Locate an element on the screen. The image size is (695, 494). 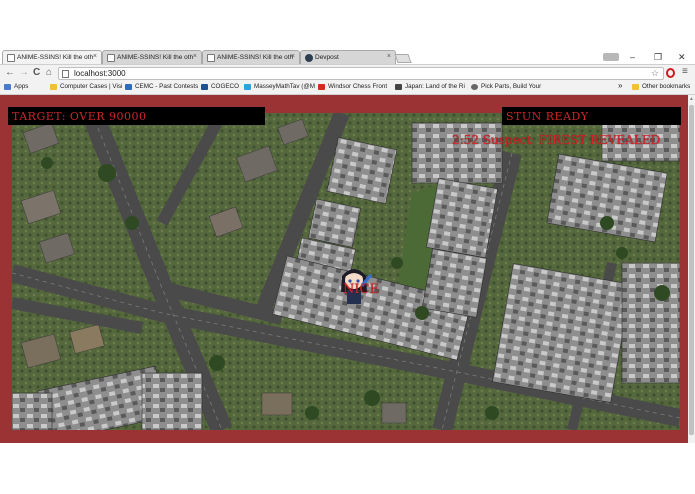
bookmark-label: Computer Cases | Visi is located at coordinates (91, 86).